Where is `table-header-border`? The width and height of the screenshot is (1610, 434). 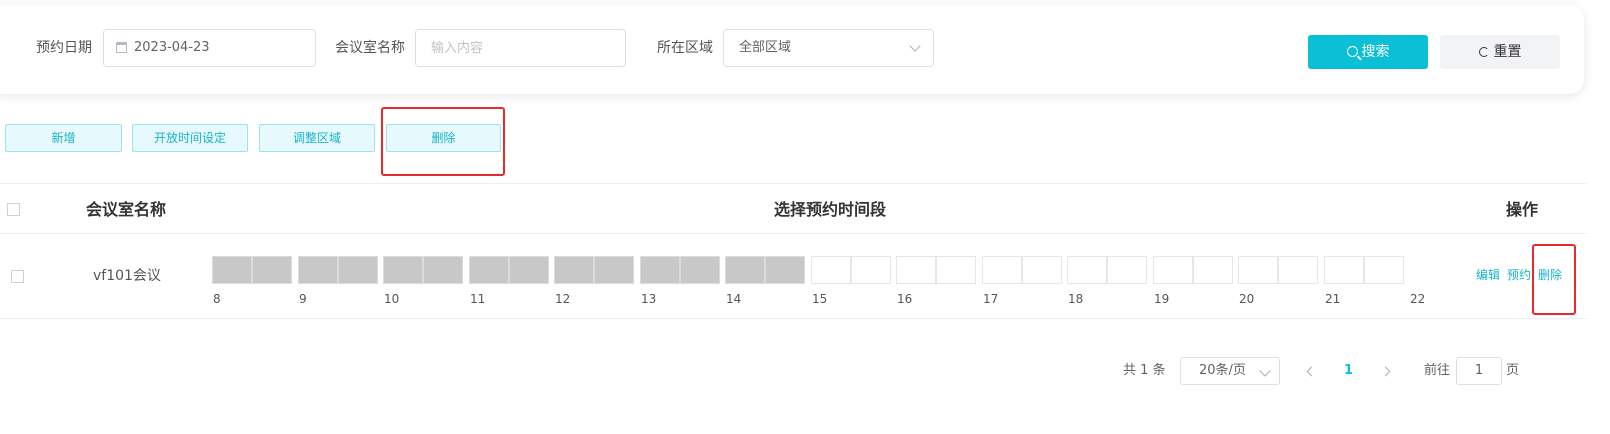
table-header-border is located at coordinates (793, 233).